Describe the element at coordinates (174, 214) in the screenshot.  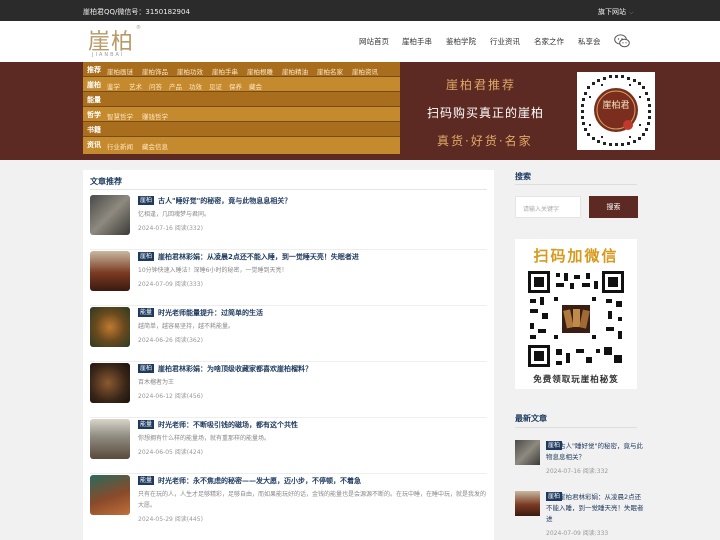
I see `article-excerpt: 忆相逢，几回魂梦与君同。` at that location.